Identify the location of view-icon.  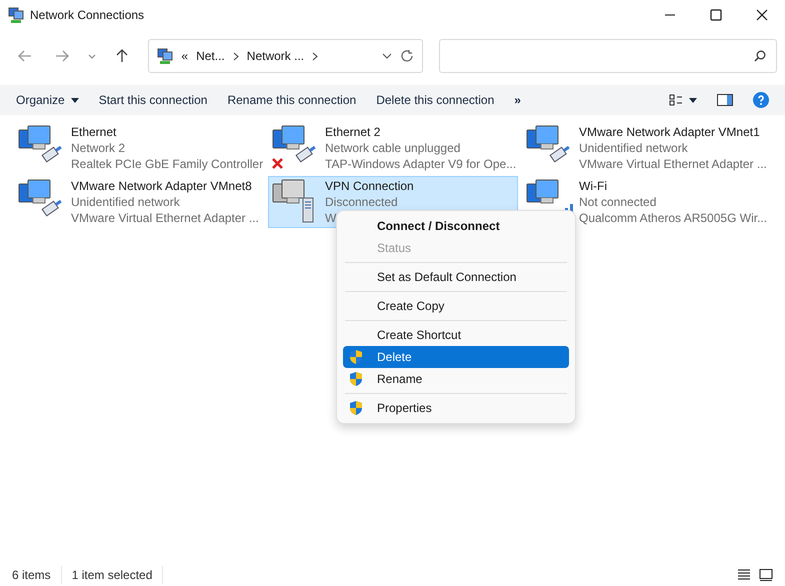
(676, 100).